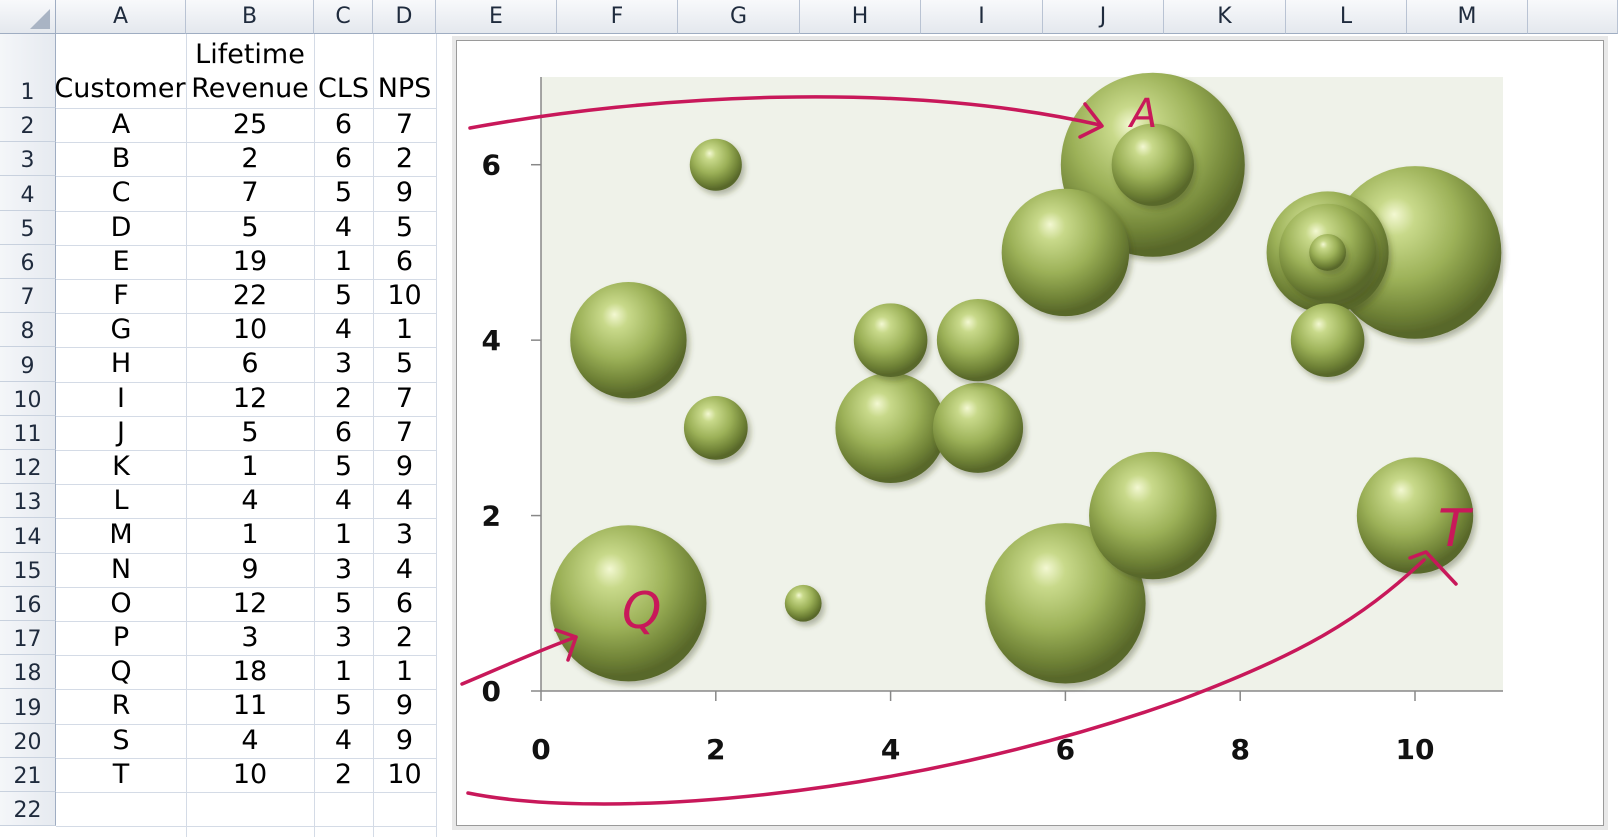 This screenshot has width=1618, height=837. I want to click on cell-customer: K, so click(121, 466).